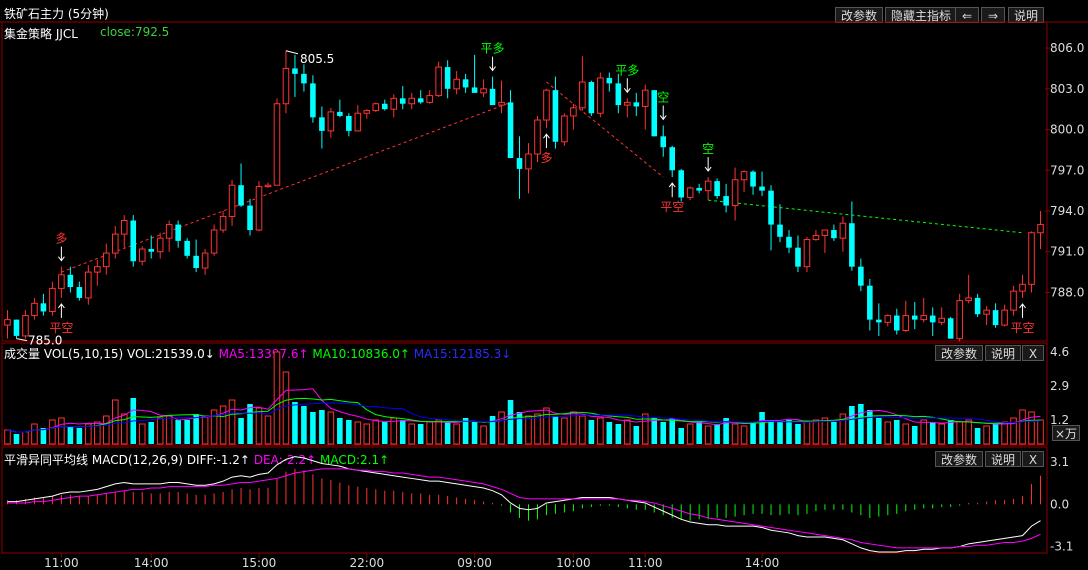 The height and width of the screenshot is (570, 1088). I want to click on signal-arrow-down-icon, so click(492, 64).